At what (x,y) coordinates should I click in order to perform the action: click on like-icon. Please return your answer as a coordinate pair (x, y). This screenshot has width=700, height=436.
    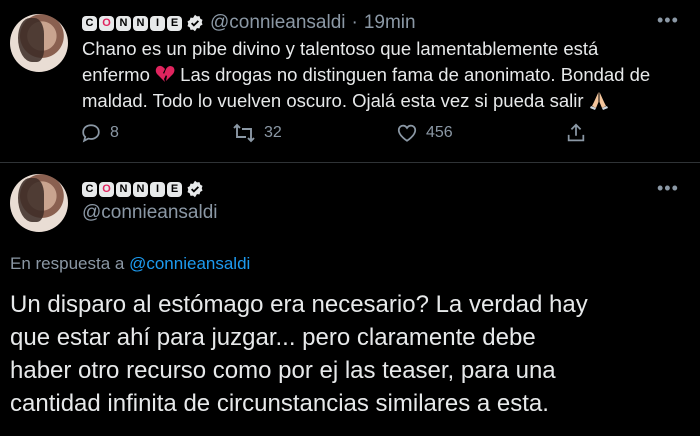
    Looking at the image, I should click on (407, 133).